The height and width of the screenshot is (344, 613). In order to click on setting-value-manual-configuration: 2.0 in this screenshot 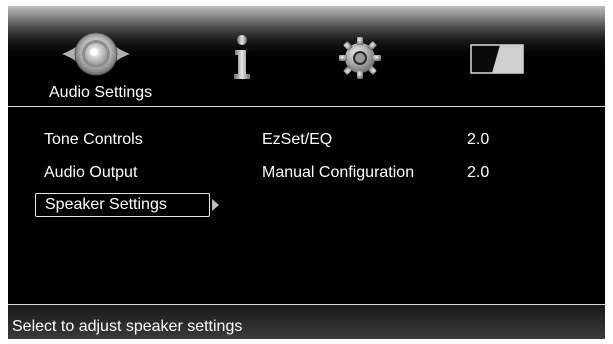, I will do `click(478, 172)`.